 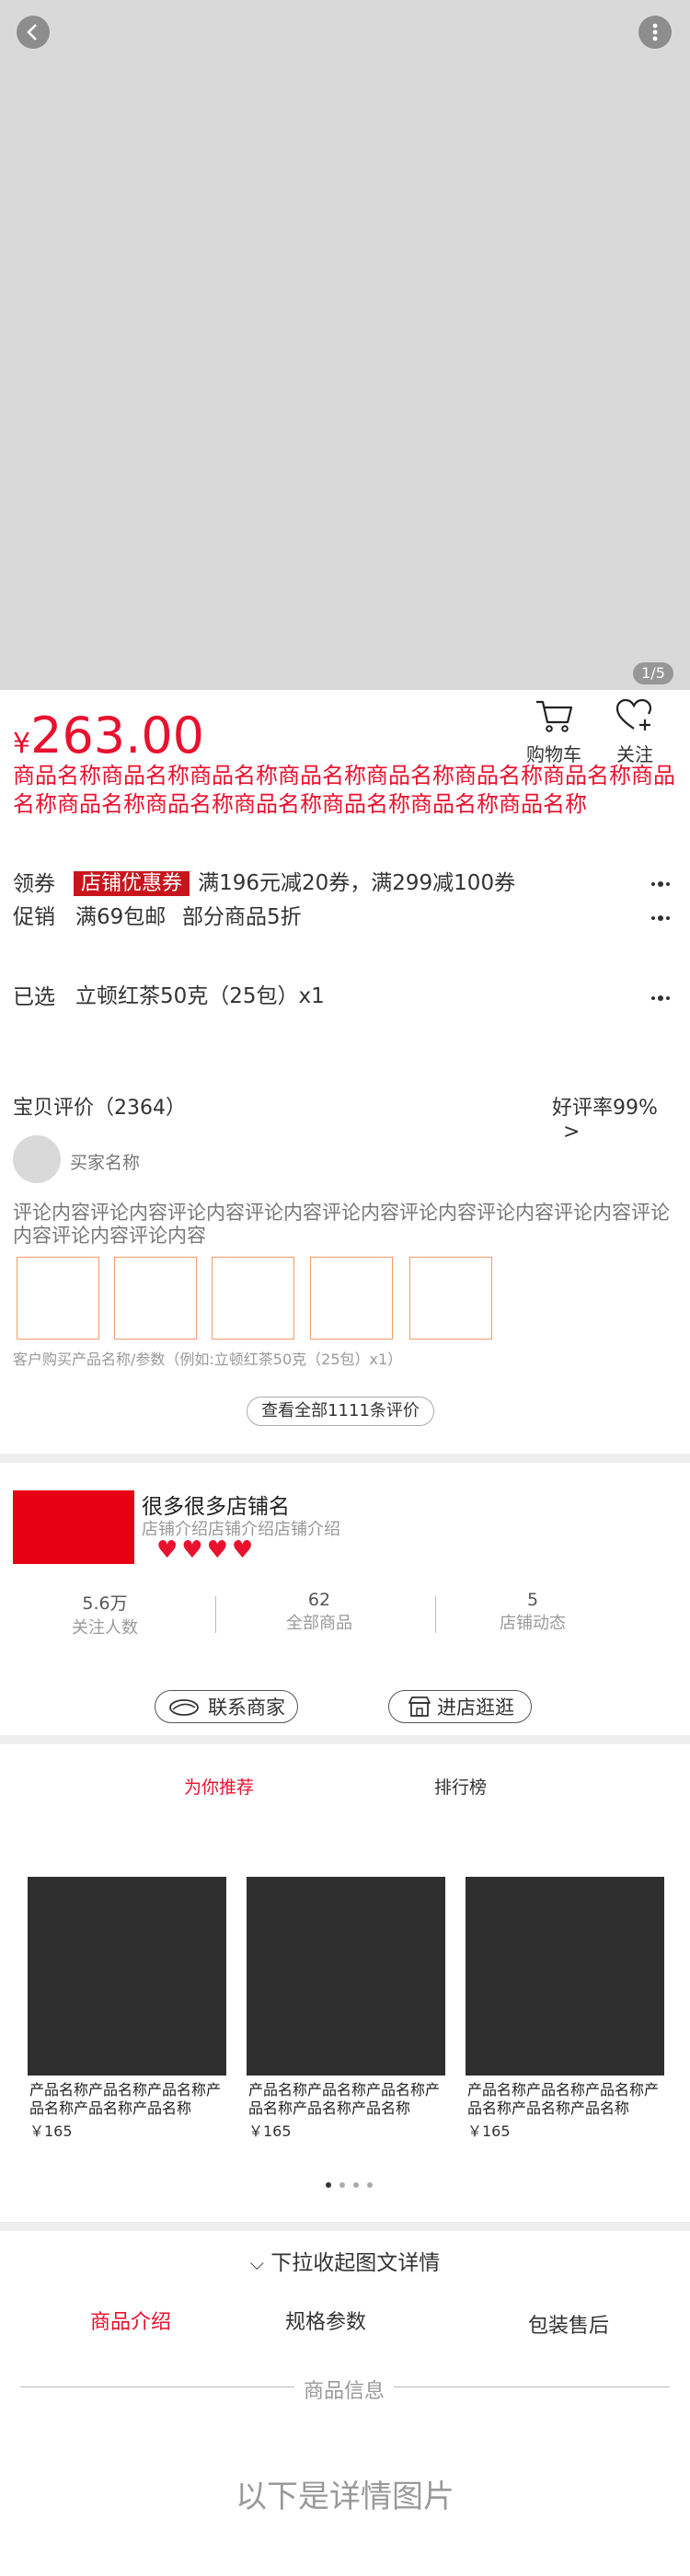 I want to click on carousel-indicator, so click(x=353, y=2182).